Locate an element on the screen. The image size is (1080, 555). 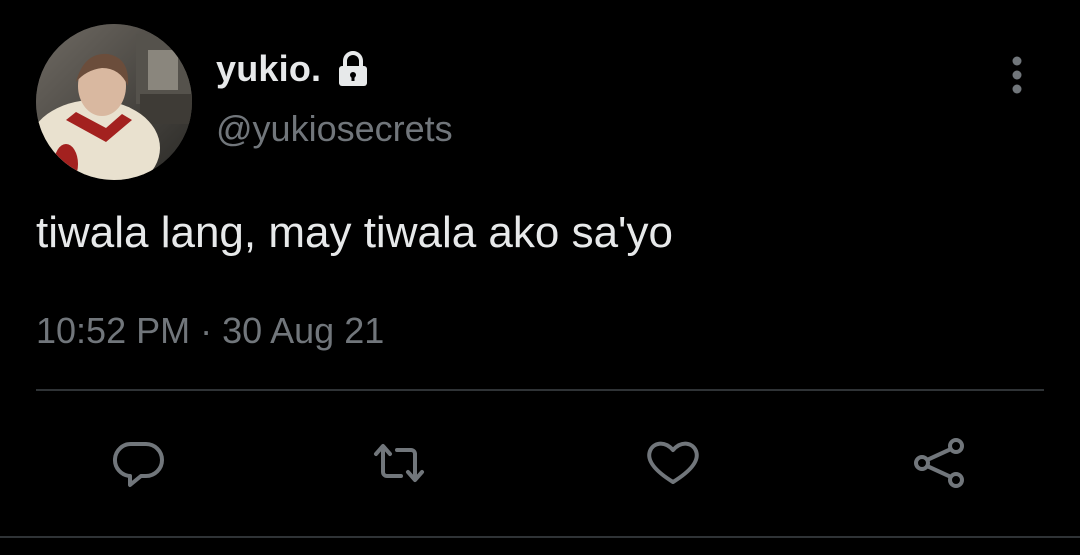
heart-outline-icon is located at coordinates (673, 462).